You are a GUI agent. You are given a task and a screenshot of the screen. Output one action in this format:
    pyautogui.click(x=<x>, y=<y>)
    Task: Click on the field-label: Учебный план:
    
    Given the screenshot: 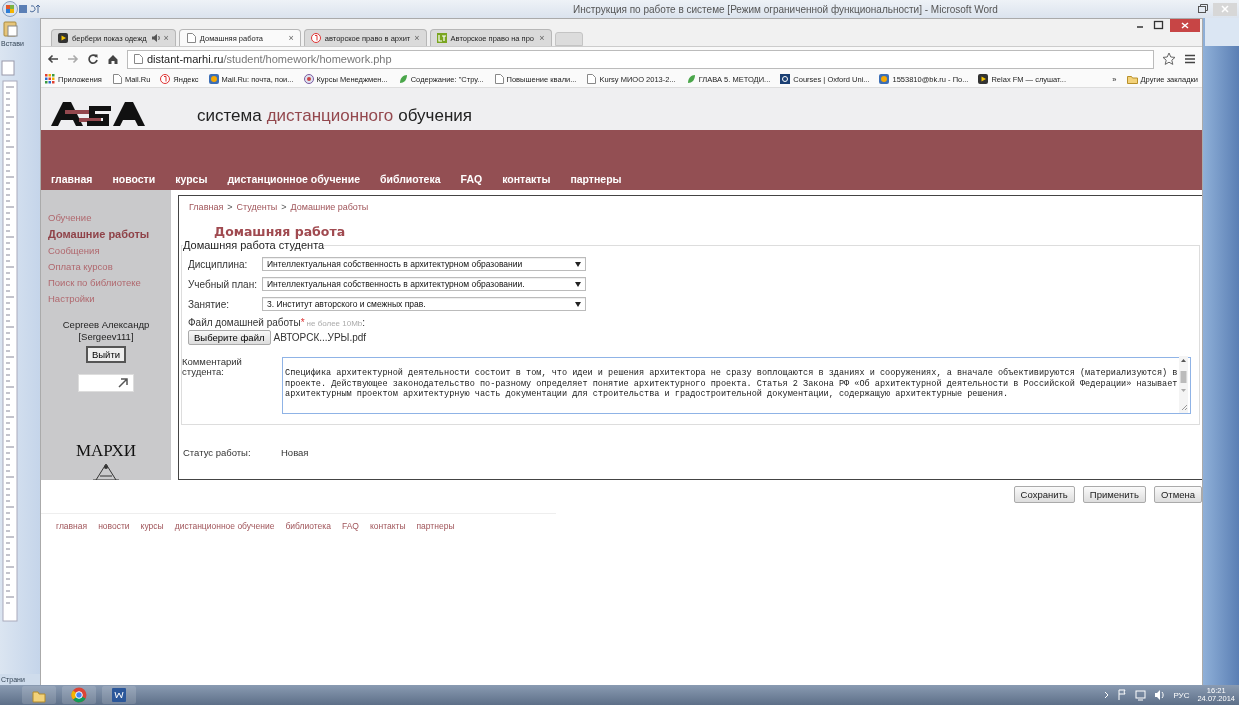 What is the action you would take?
    pyautogui.click(x=223, y=284)
    